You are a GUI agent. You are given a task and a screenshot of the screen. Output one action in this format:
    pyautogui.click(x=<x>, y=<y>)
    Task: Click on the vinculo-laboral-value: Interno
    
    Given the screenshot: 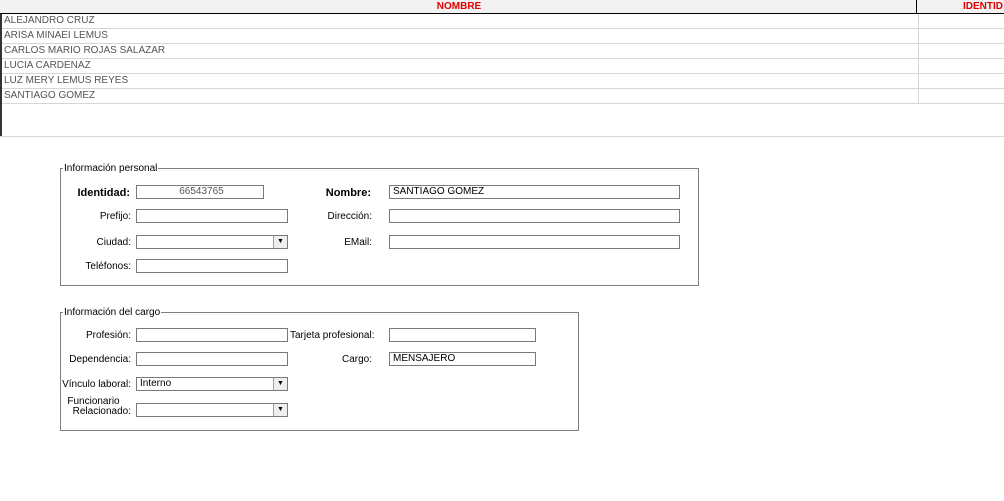 What is the action you would take?
    pyautogui.click(x=156, y=383)
    